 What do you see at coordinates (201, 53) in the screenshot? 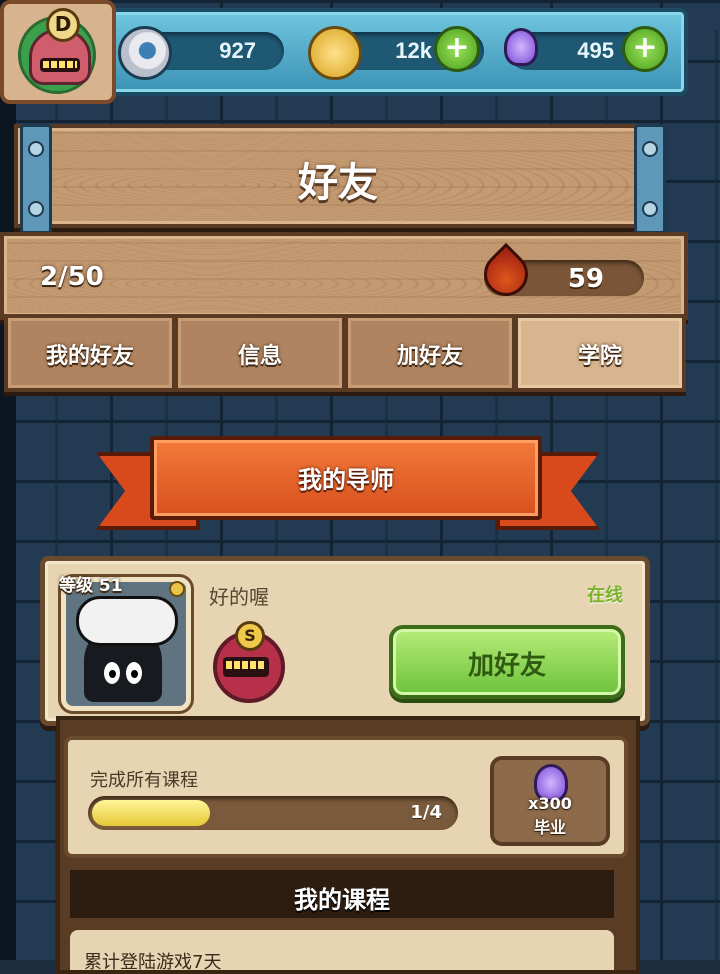
I see `eyeball-counter: 927` at bounding box center [201, 53].